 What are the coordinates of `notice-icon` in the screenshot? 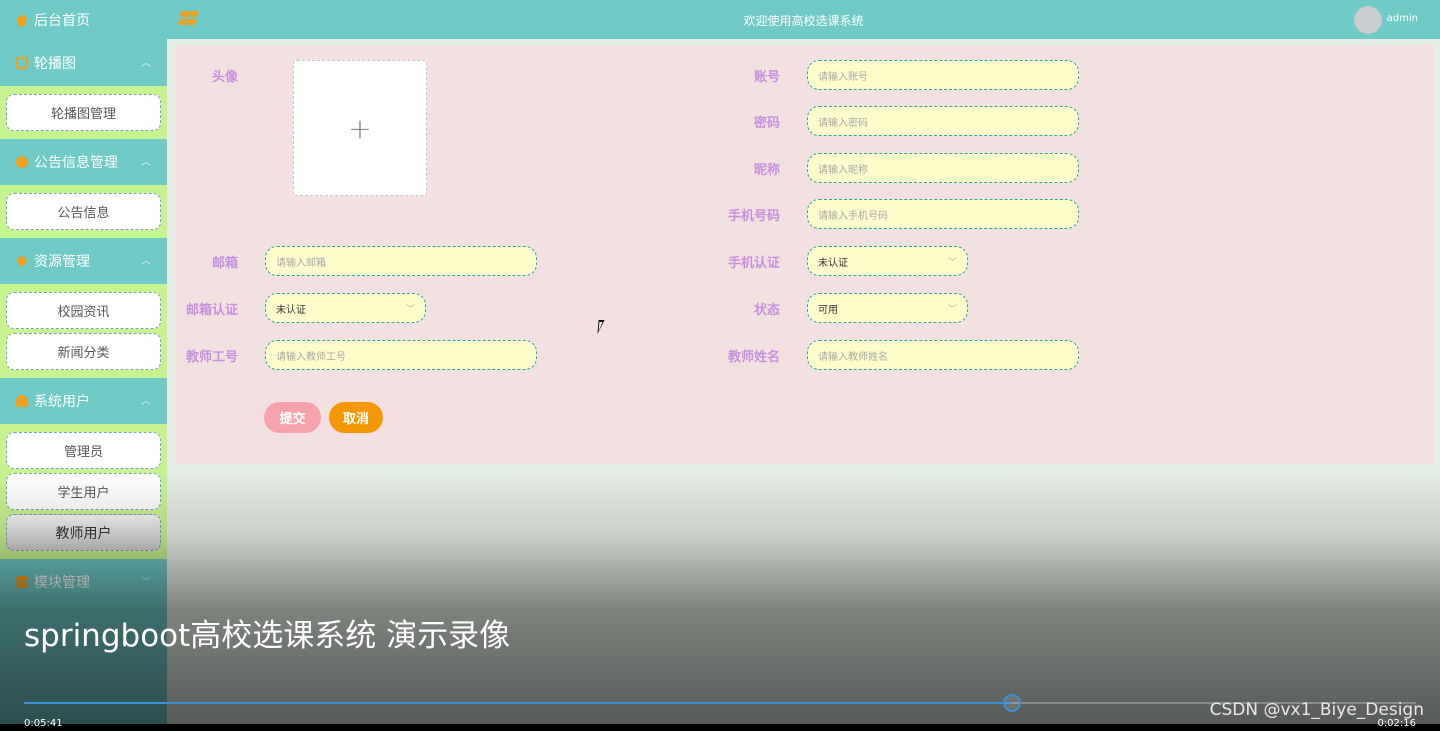 It's located at (22, 162).